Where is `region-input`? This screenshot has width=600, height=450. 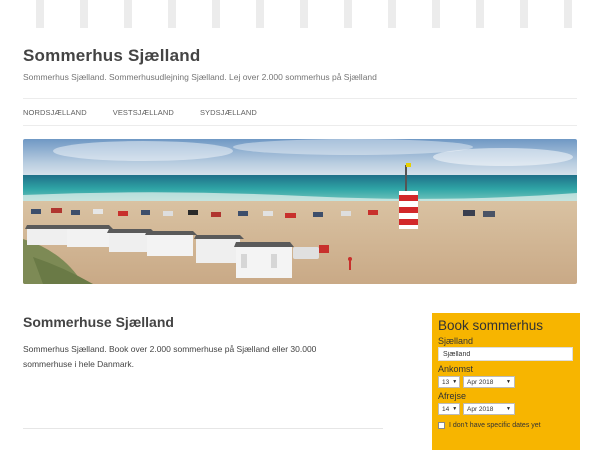 region-input is located at coordinates (505, 354).